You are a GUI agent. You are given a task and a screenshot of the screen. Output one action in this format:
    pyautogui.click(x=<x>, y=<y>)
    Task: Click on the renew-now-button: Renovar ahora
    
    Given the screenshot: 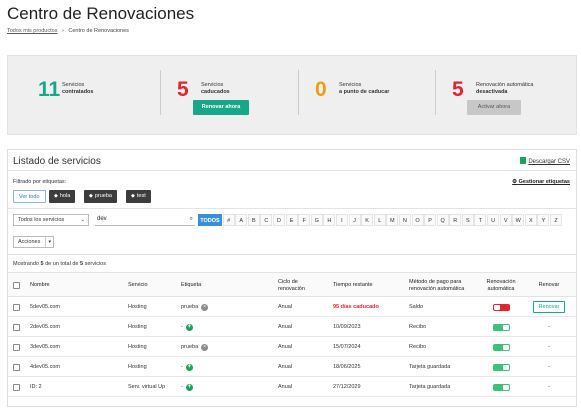 What is the action you would take?
    pyautogui.click(x=221, y=107)
    